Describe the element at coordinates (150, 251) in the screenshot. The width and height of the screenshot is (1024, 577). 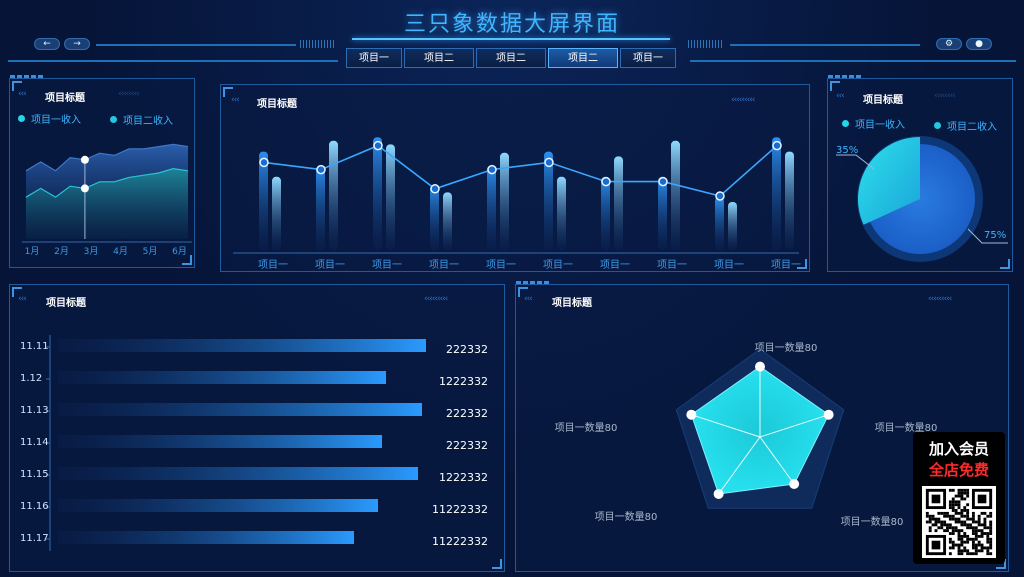
I see `x-tick-label: 5月` at that location.